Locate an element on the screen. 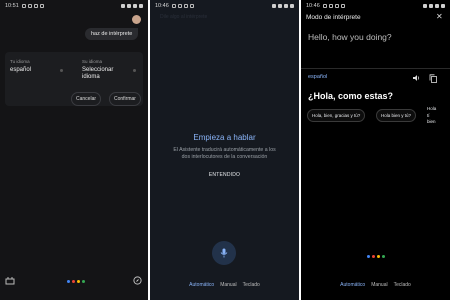 The width and height of the screenshot is (450, 300). updates-icon is located at coordinates (10, 280).